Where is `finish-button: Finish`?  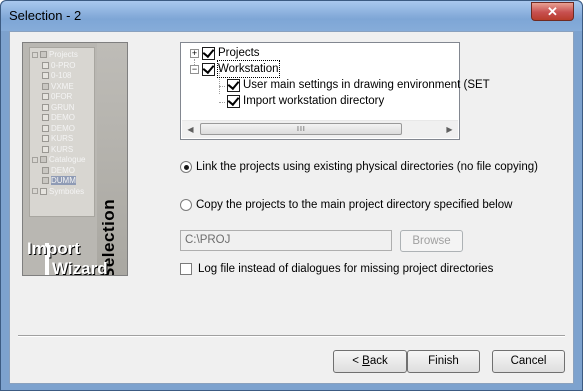
finish-button: Finish is located at coordinates (443, 361).